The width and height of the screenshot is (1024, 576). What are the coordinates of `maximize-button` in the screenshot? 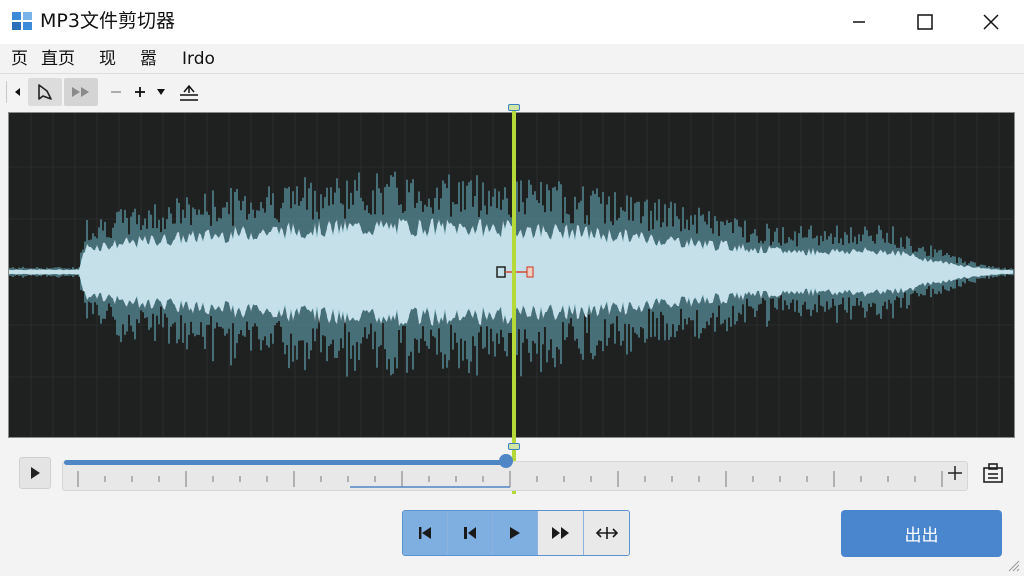 It's located at (925, 22).